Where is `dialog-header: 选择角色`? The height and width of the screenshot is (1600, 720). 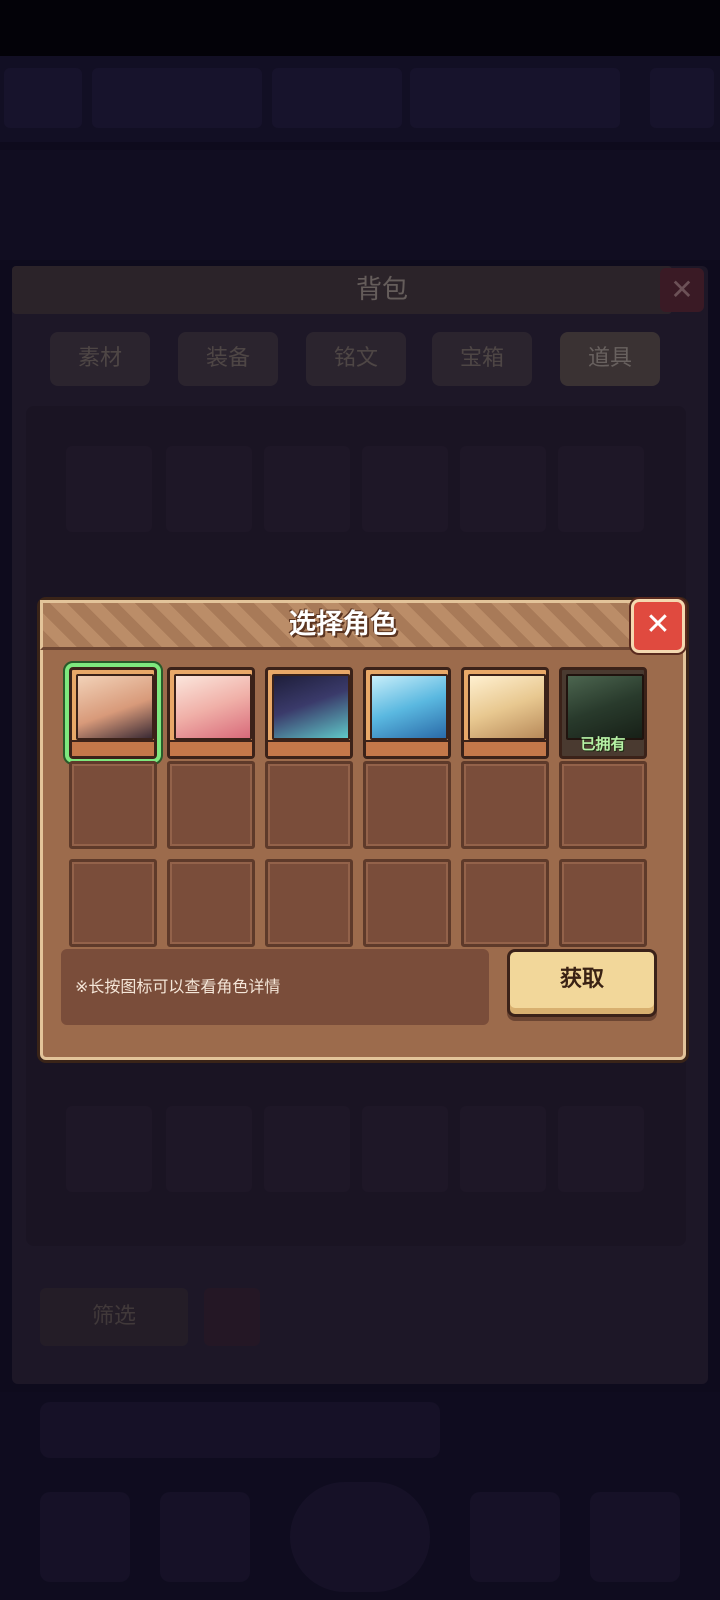
dialog-header: 选择角色 is located at coordinates (341, 625).